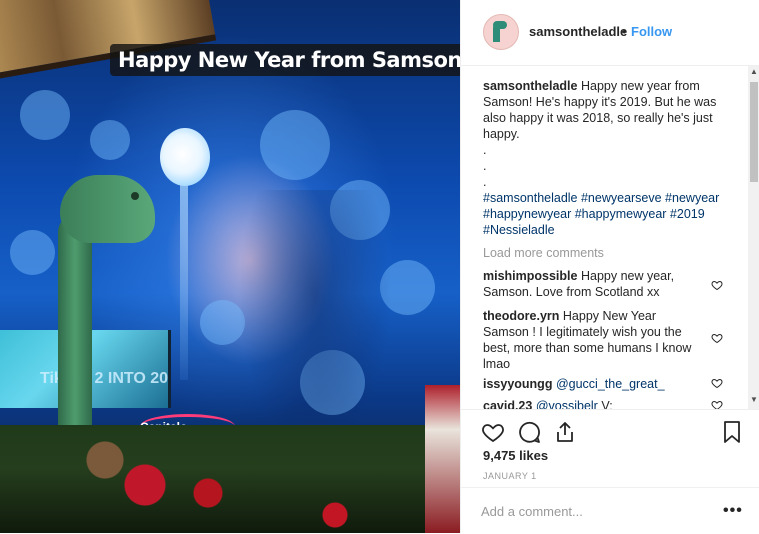 This screenshot has height=534, width=759. What do you see at coordinates (285, 60) in the screenshot?
I see `photo-overlay-caption: Happy New Year from Samson!` at bounding box center [285, 60].